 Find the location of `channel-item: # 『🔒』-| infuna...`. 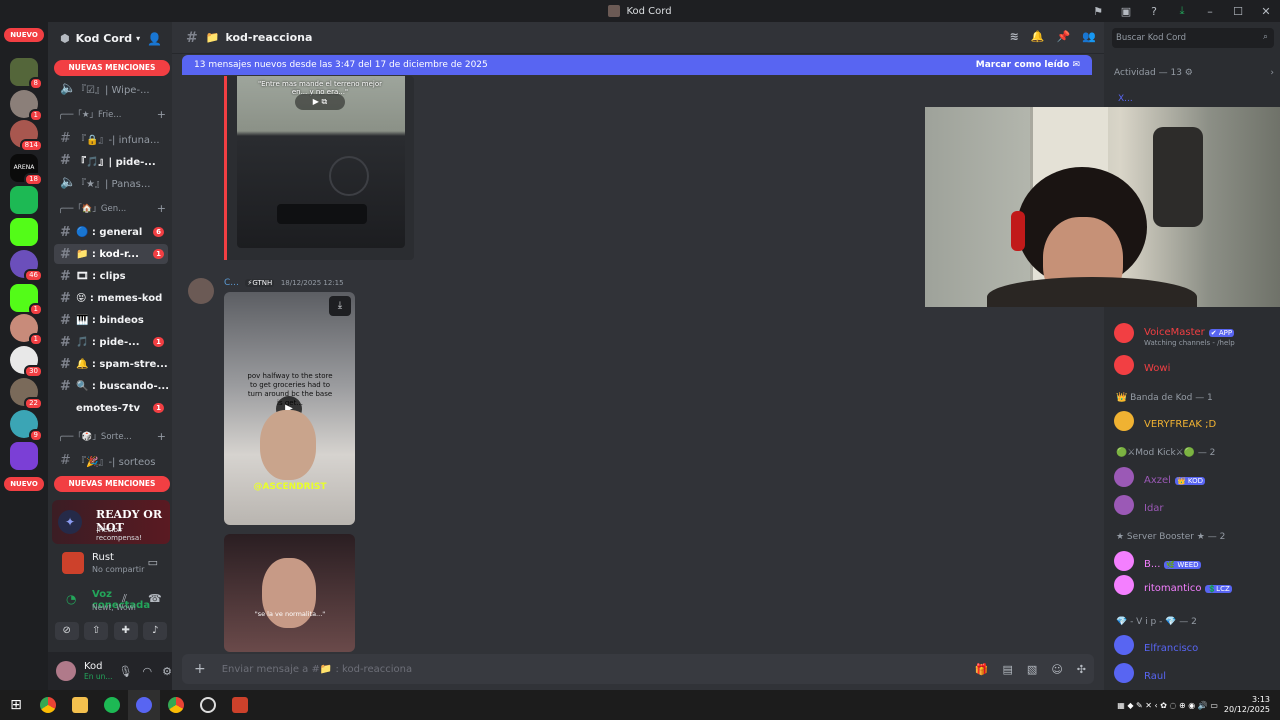

channel-item: # 『🔒』-| infuna... is located at coordinates (111, 138).